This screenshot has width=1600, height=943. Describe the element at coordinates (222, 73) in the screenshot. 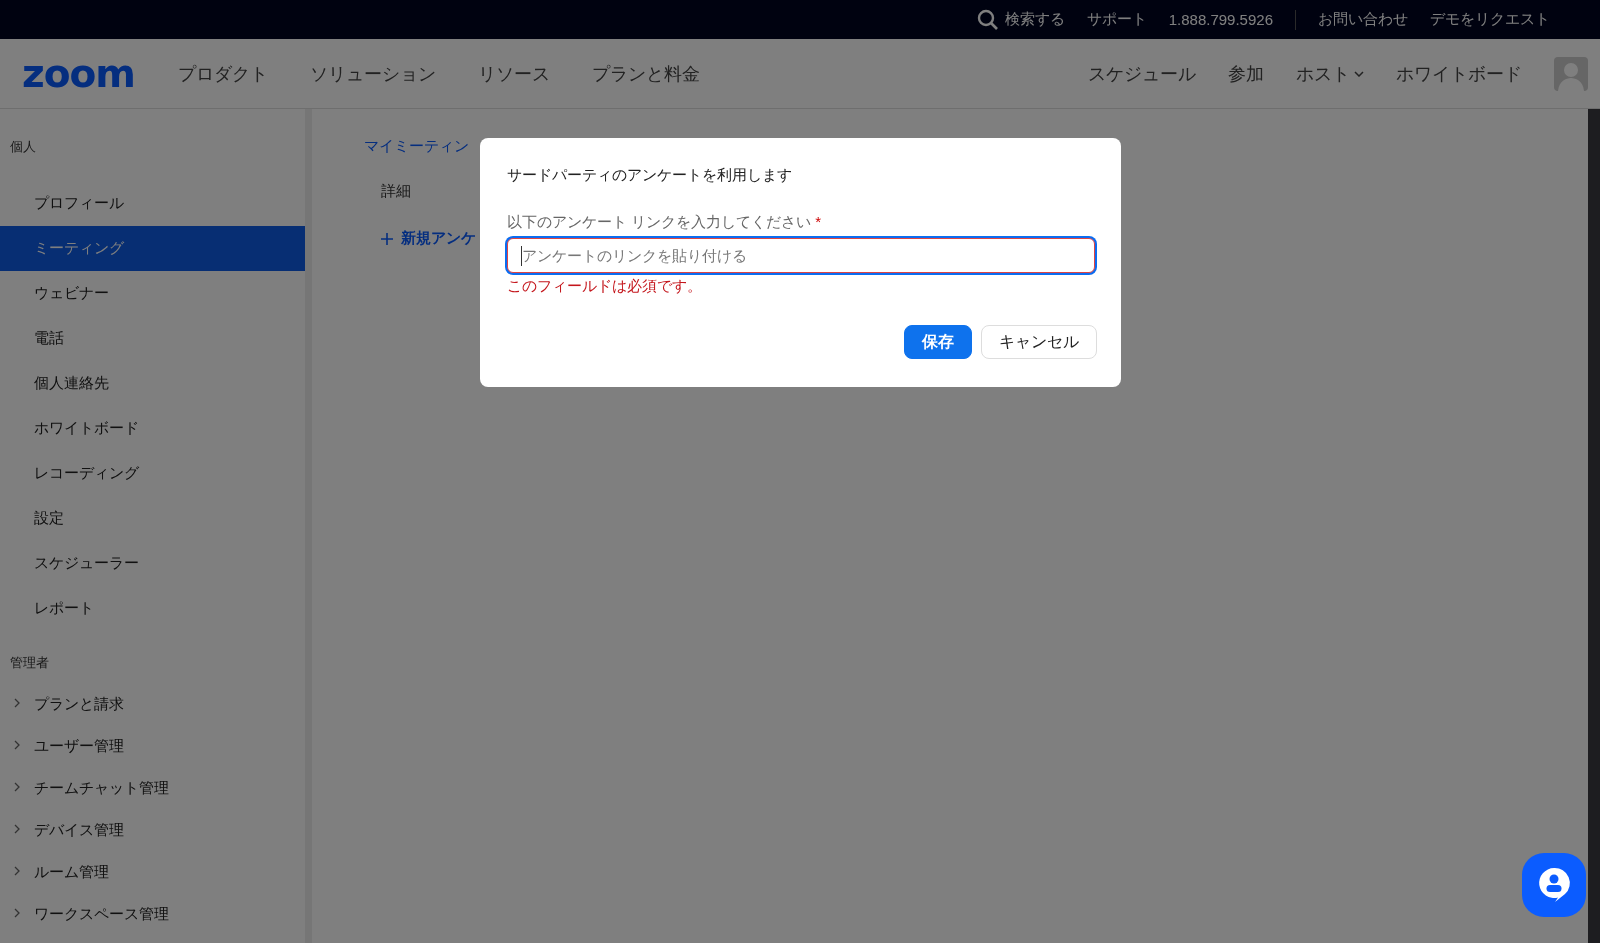

I see `nav-menu-item: プロダクト` at that location.